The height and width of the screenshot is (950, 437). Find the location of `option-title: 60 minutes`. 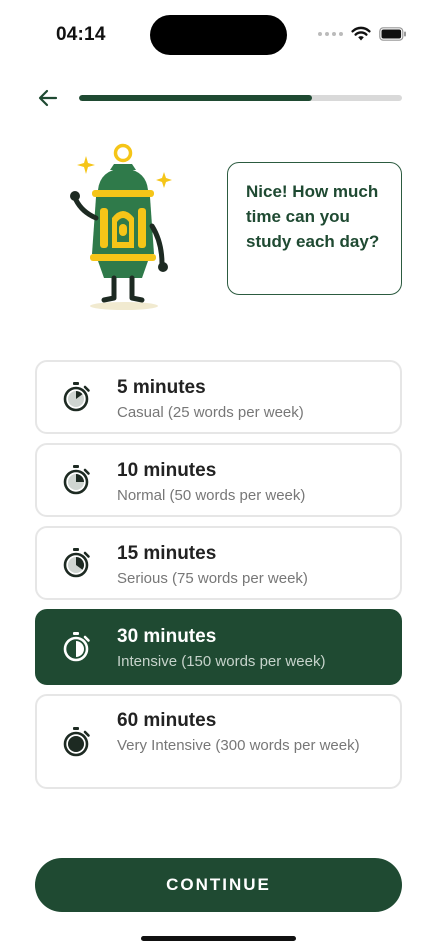

option-title: 60 minutes is located at coordinates (167, 720).